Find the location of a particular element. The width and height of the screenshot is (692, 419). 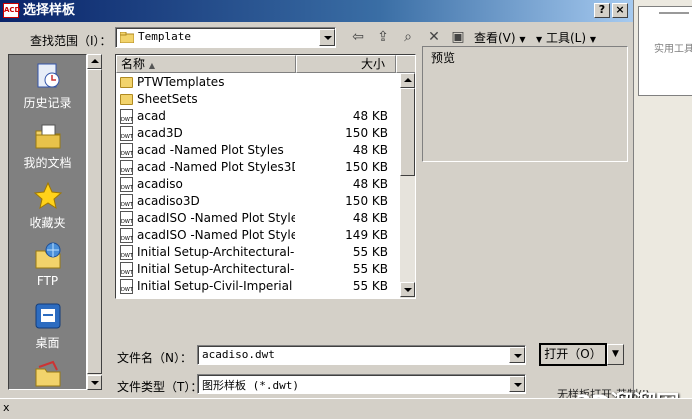

favorites-icon is located at coordinates (47, 195).